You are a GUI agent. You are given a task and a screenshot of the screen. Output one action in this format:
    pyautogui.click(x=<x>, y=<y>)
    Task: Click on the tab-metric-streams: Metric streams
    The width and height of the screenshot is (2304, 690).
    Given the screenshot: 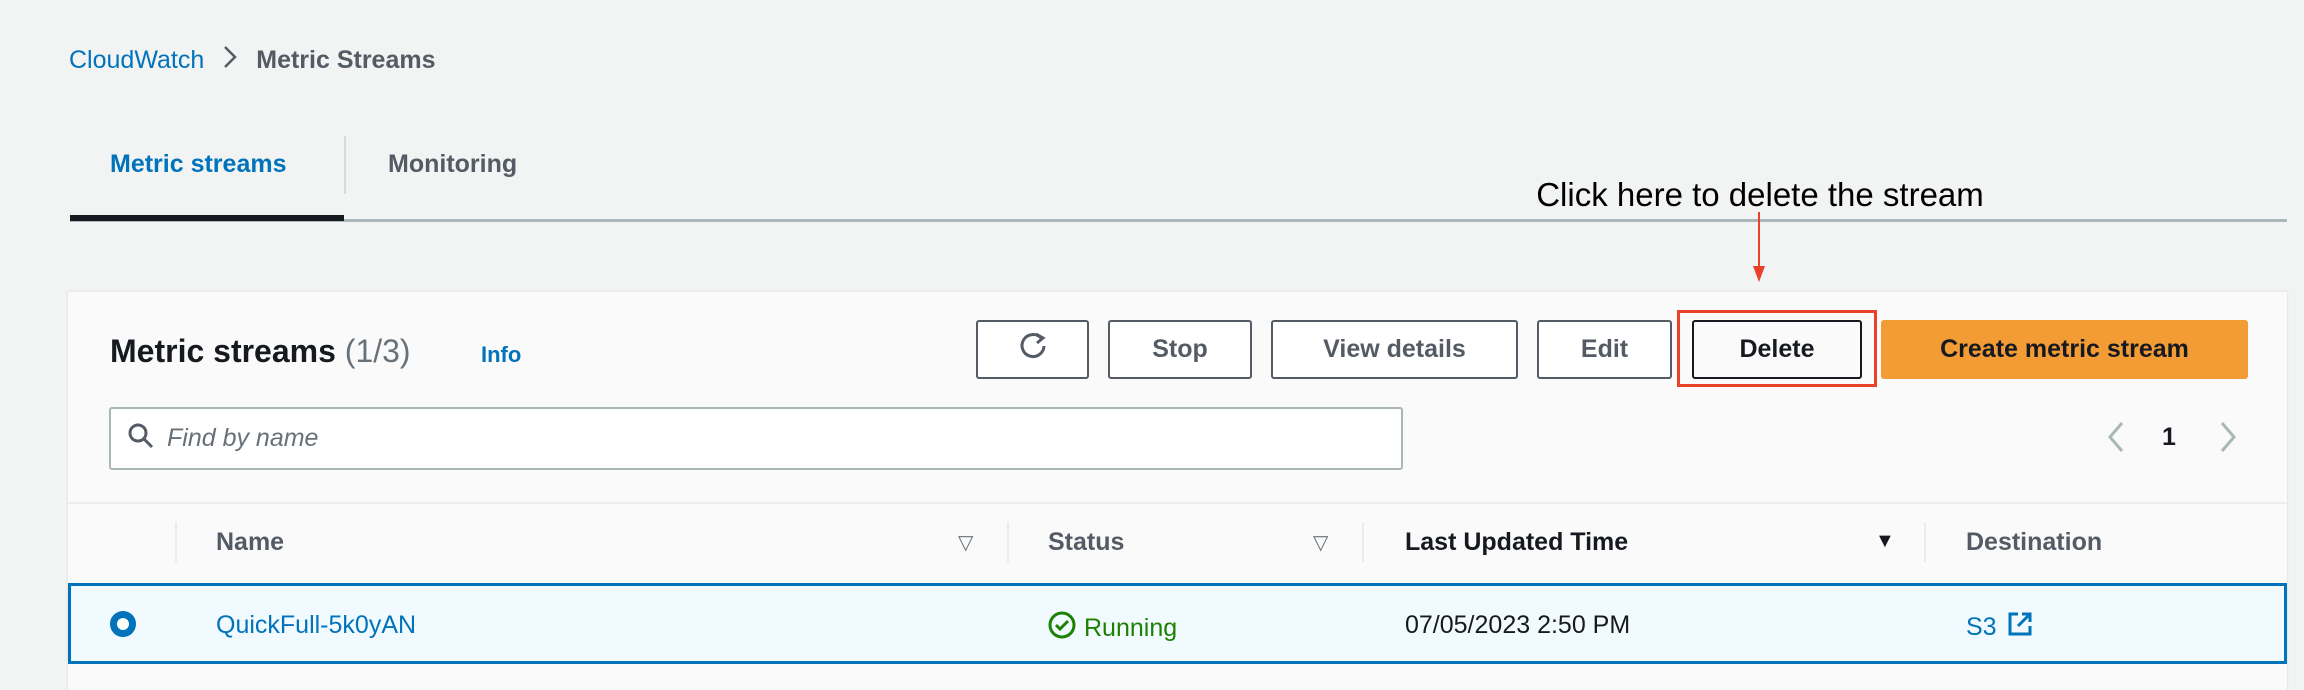 What is the action you would take?
    pyautogui.click(x=198, y=164)
    